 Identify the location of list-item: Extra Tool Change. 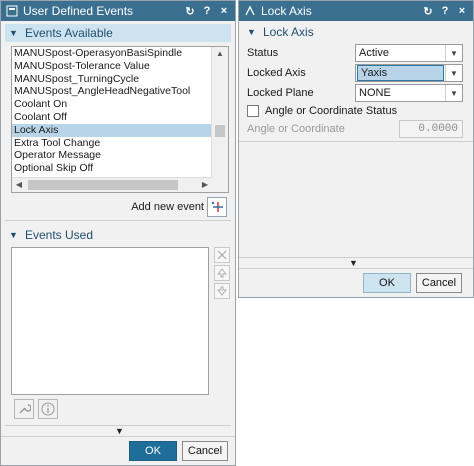
(112, 143).